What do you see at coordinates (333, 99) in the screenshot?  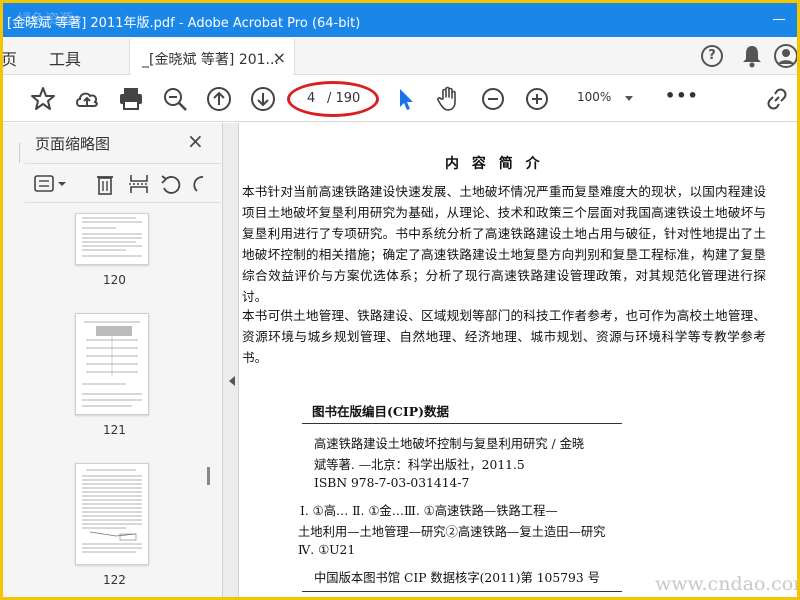 I see `red-annotation-oval` at bounding box center [333, 99].